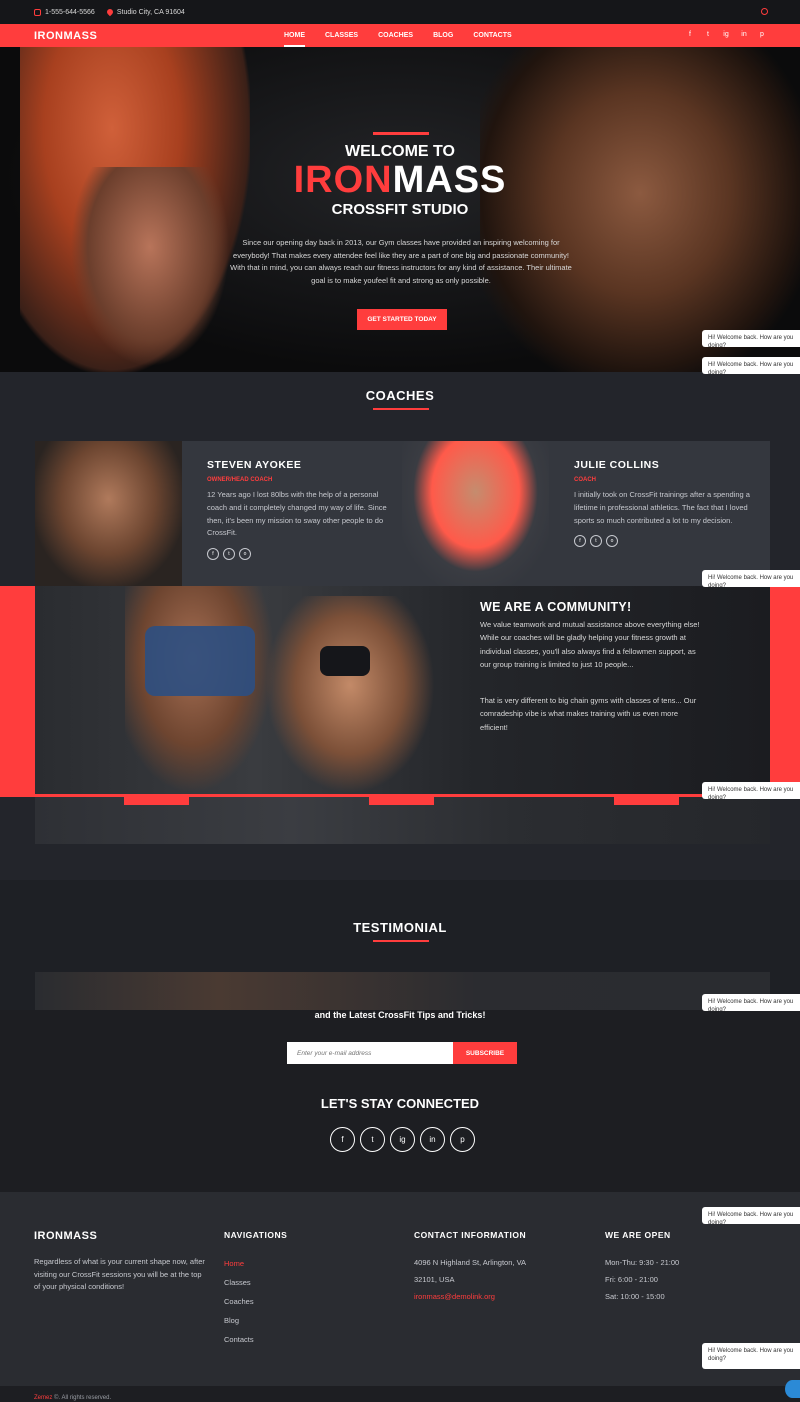 The image size is (800, 1402). Describe the element at coordinates (400, 927) in the screenshot. I see `testimonial-title: TESTIMONIAL` at that location.